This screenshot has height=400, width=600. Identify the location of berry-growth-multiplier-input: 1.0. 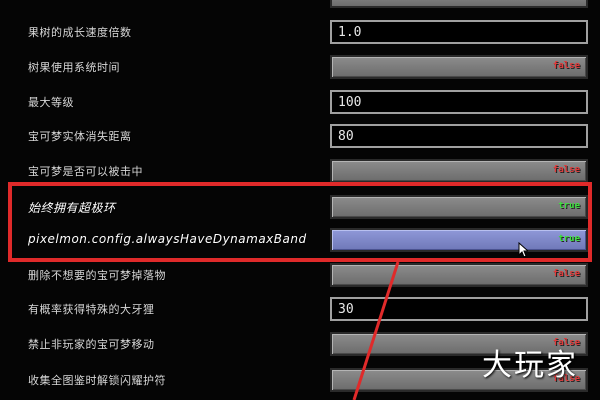
(459, 32).